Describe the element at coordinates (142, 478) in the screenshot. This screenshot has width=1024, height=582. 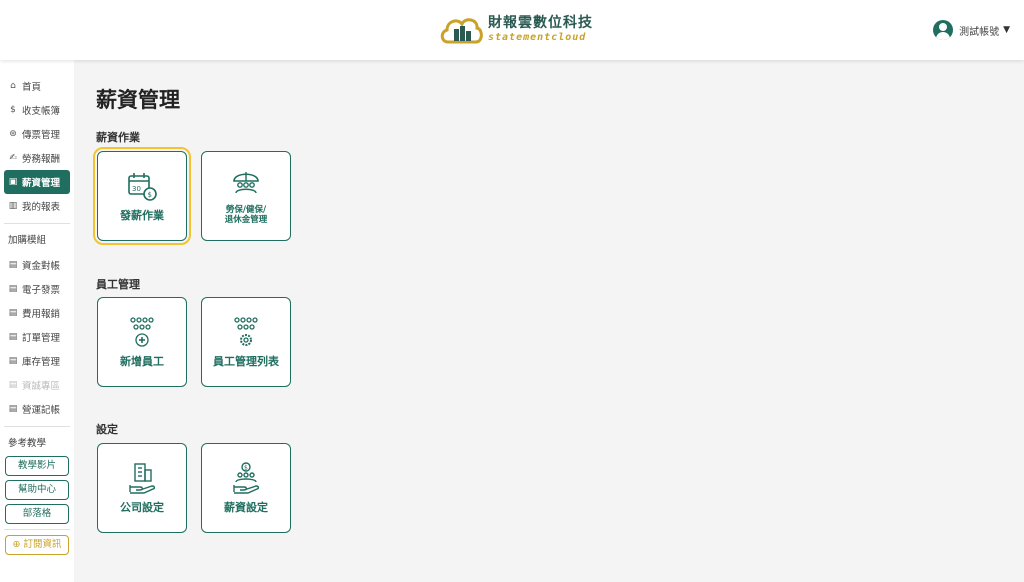
I see `company-building-icon` at that location.